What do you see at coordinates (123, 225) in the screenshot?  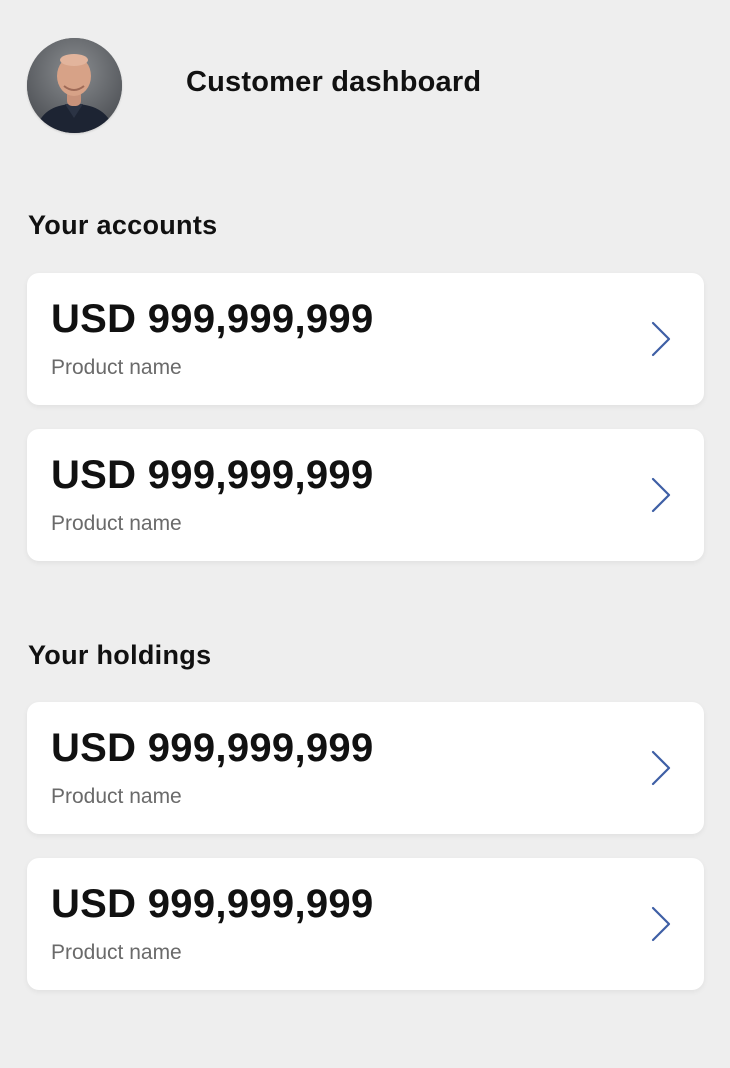 I see `accounts-section-title: Your accounts` at bounding box center [123, 225].